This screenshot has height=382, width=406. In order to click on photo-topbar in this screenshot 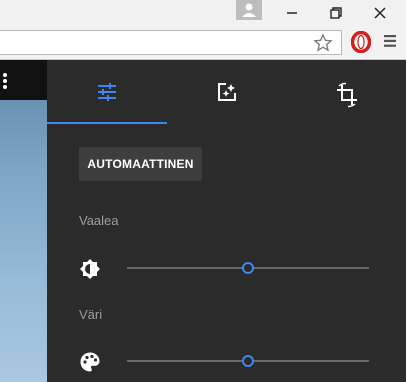, I will do `click(23, 80)`.